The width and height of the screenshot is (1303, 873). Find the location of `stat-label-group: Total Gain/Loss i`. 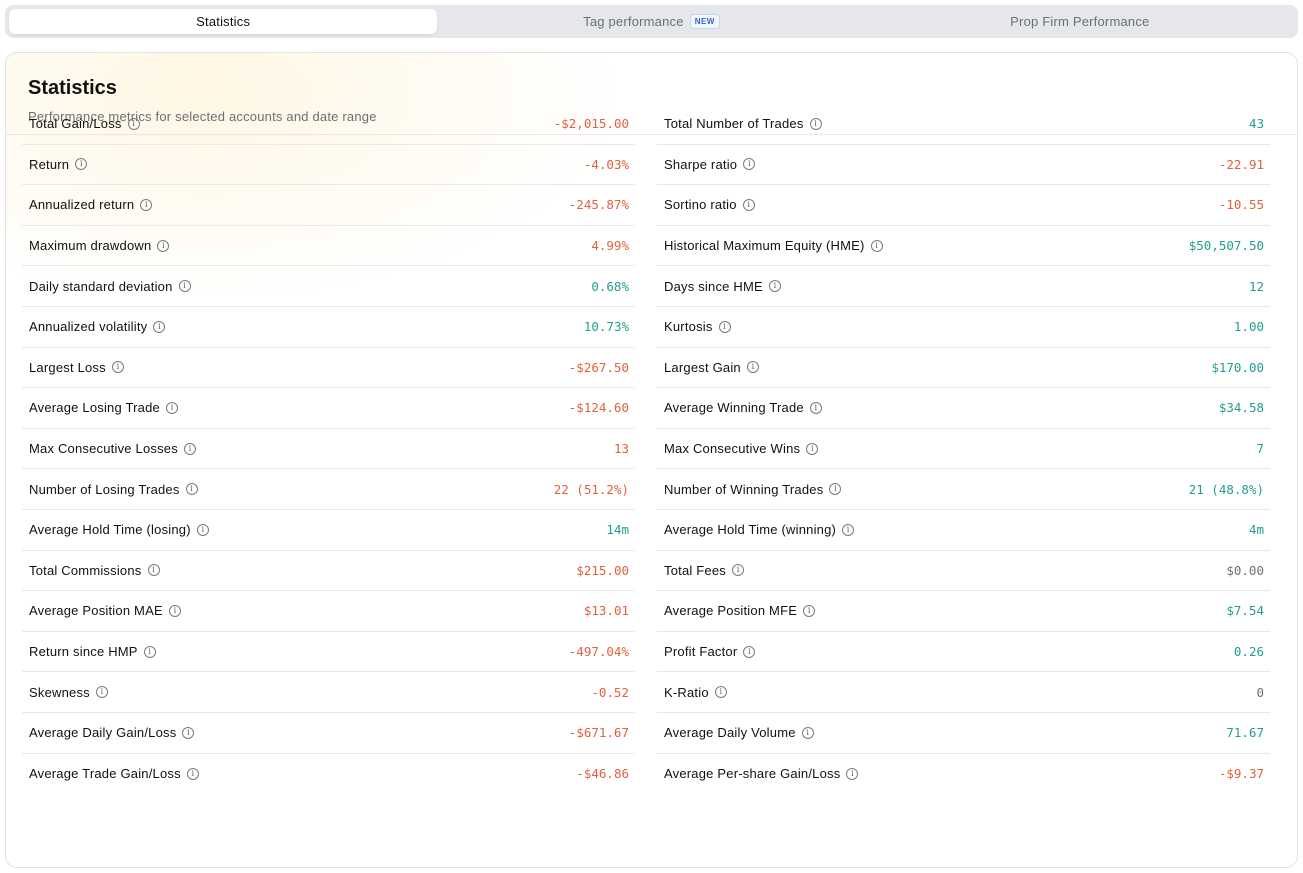

stat-label-group: Total Gain/Loss i is located at coordinates (84, 123).